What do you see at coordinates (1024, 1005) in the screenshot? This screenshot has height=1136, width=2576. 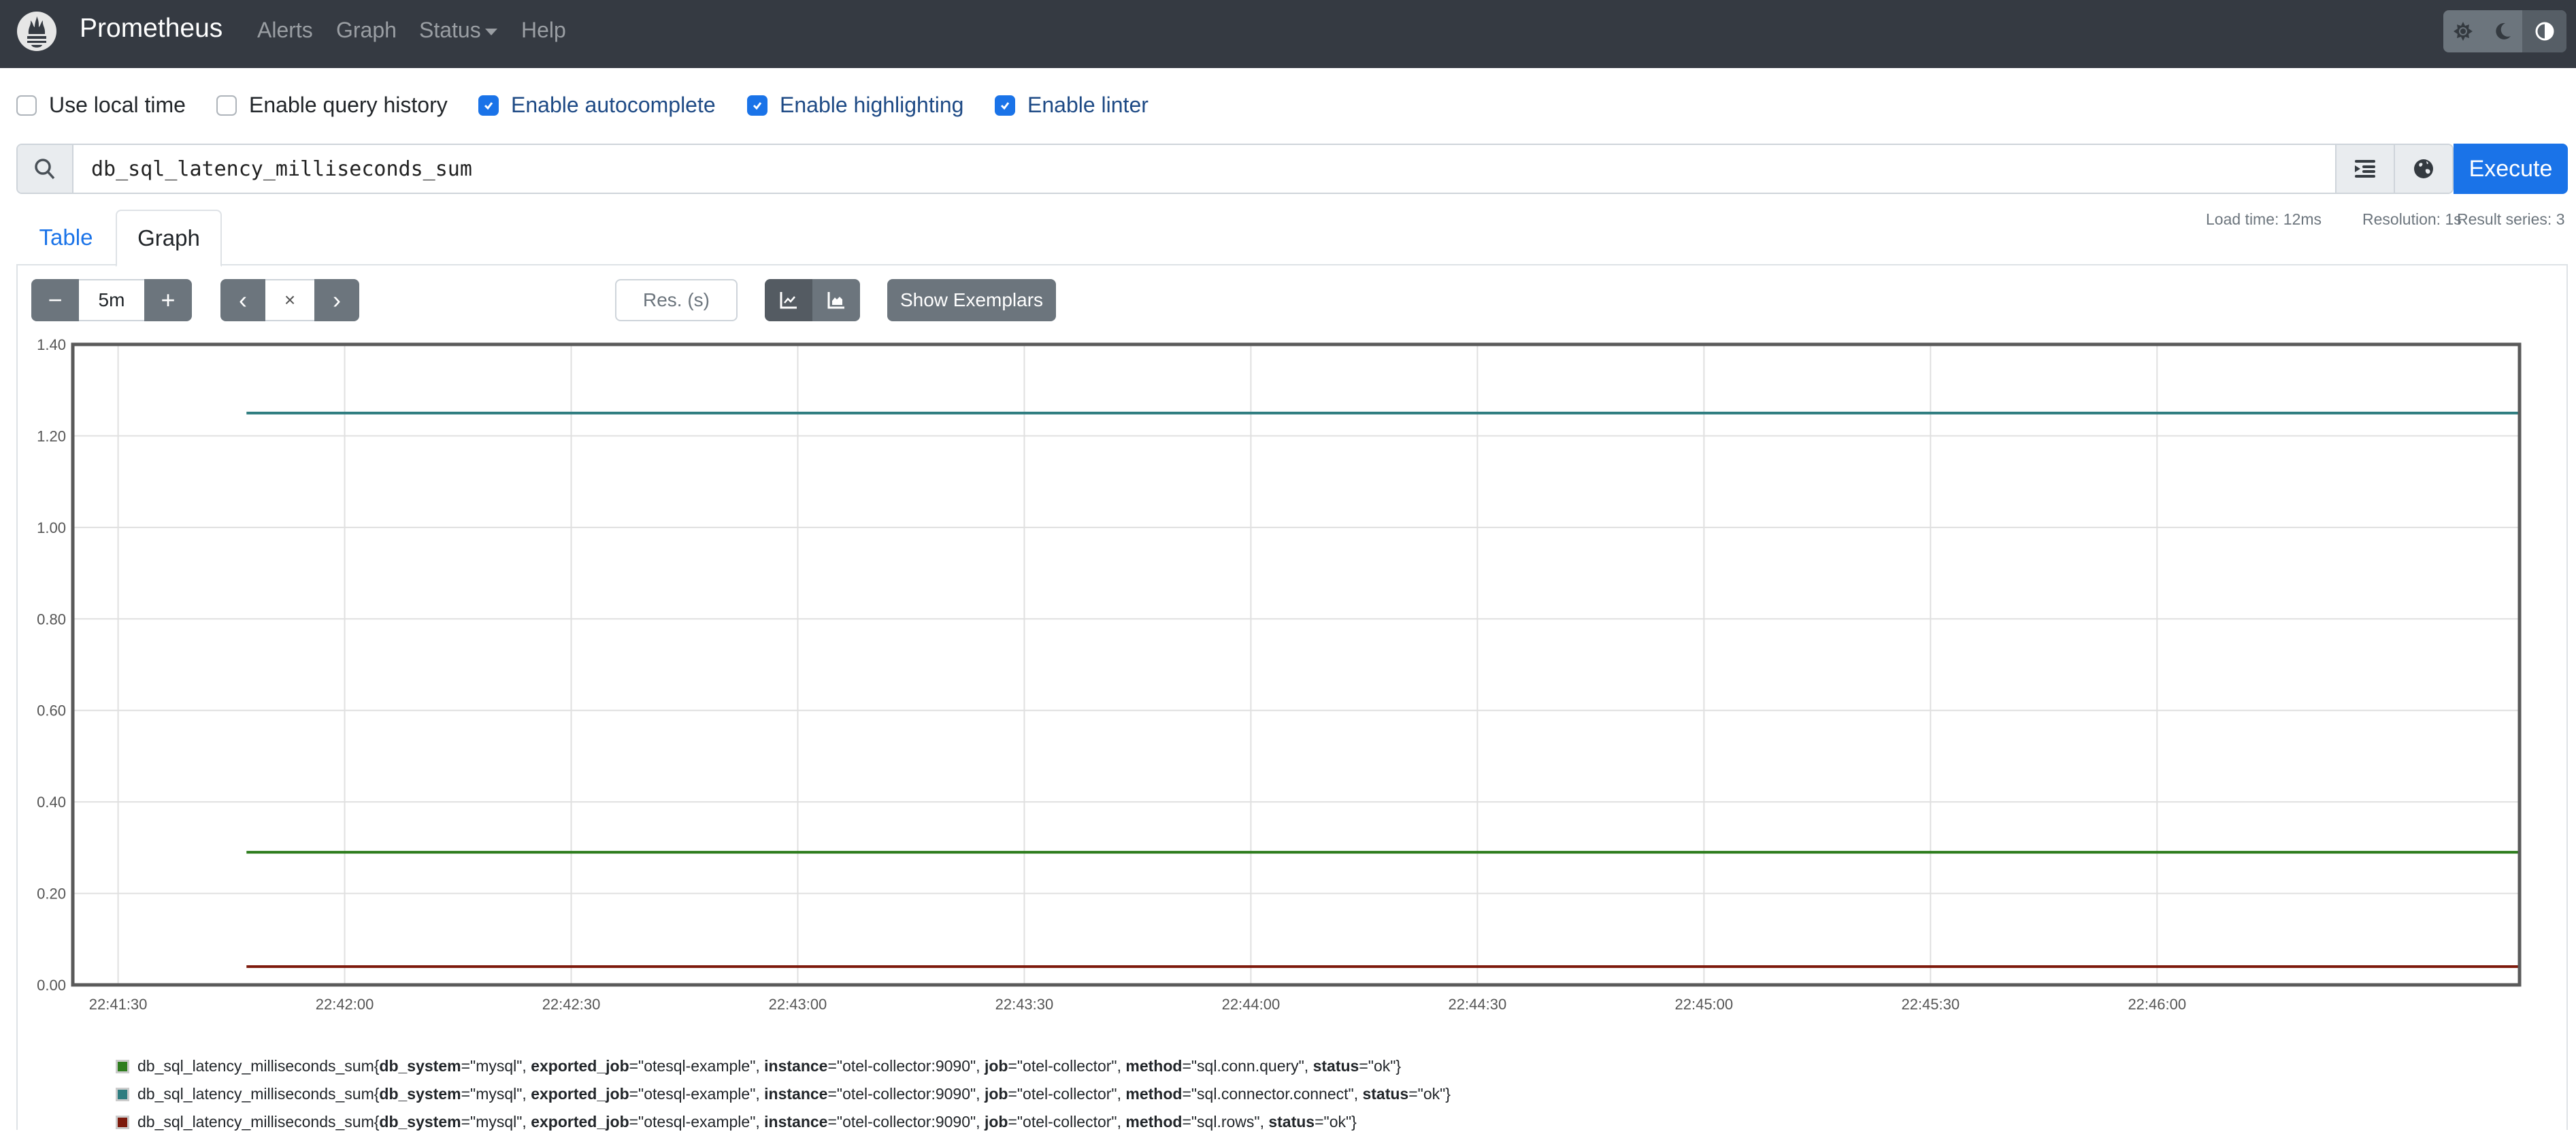 I see `x-tick-label: 22:43:30` at bounding box center [1024, 1005].